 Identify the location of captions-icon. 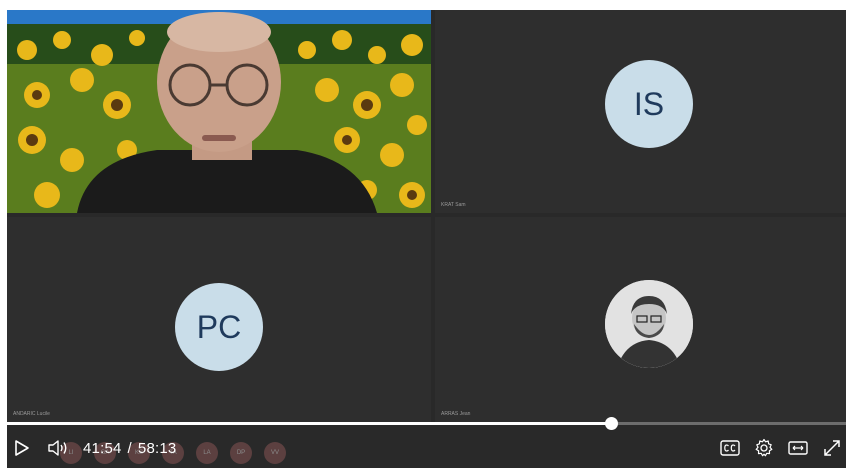
(730, 448).